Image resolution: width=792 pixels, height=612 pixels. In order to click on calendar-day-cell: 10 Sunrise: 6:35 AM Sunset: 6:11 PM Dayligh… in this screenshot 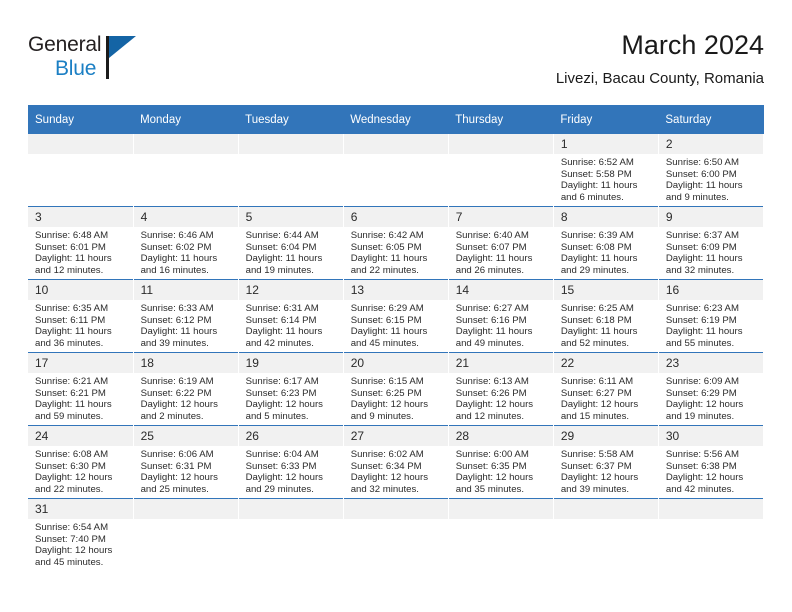, I will do `click(81, 316)`.